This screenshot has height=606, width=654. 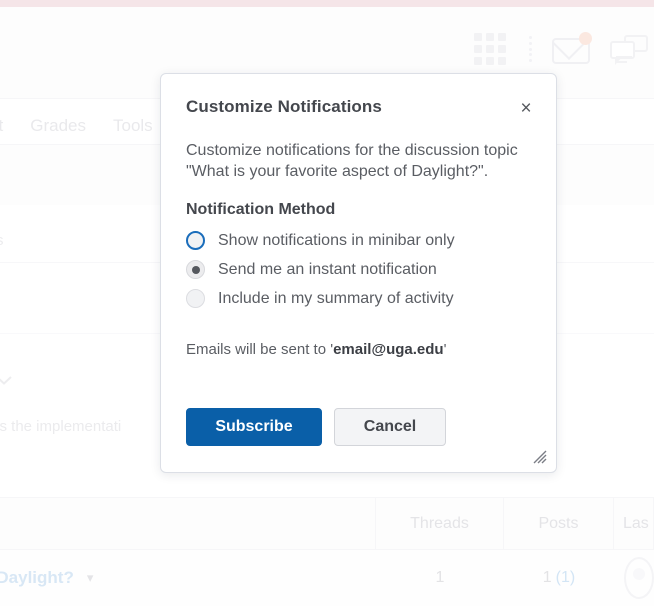 What do you see at coordinates (336, 240) in the screenshot?
I see `radio-label-minibar: Show notifications in minibar only` at bounding box center [336, 240].